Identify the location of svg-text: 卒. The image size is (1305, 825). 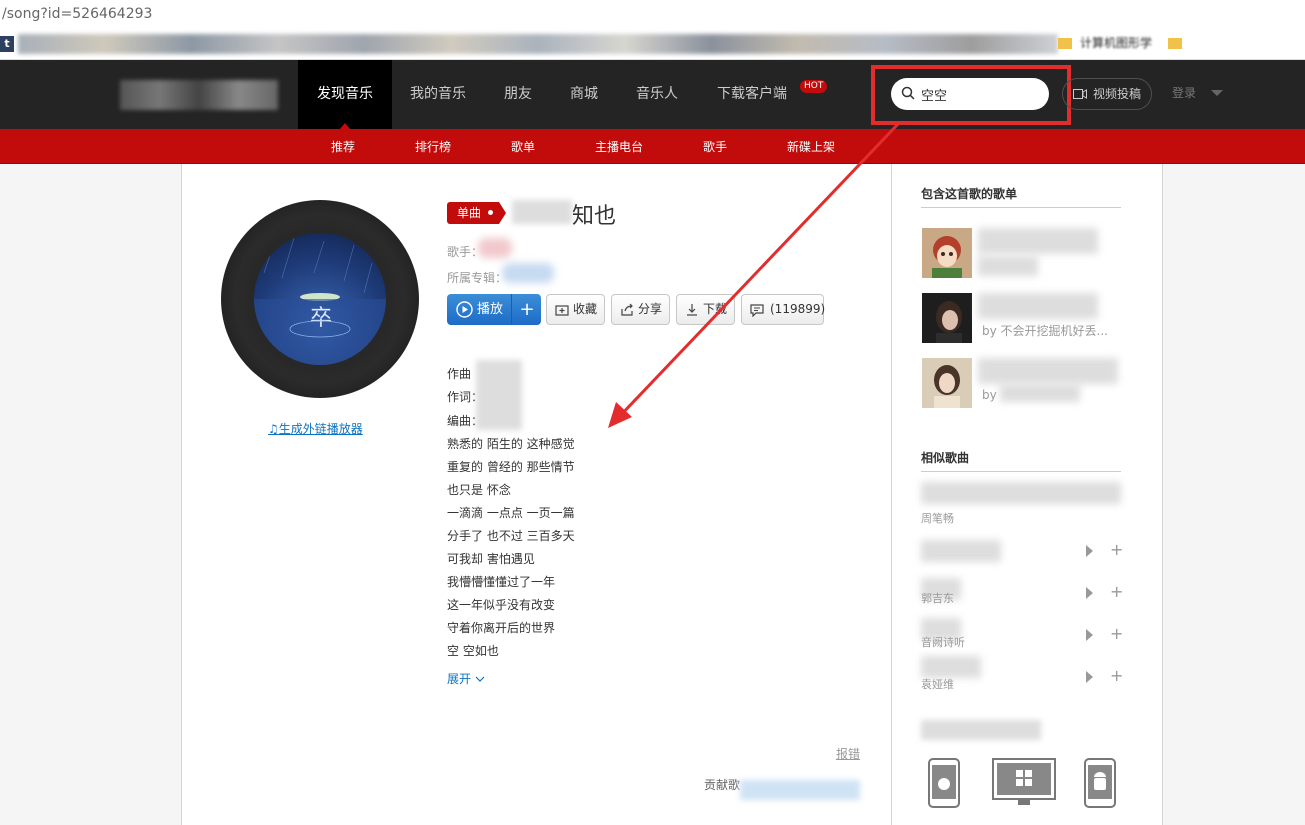
(321, 318).